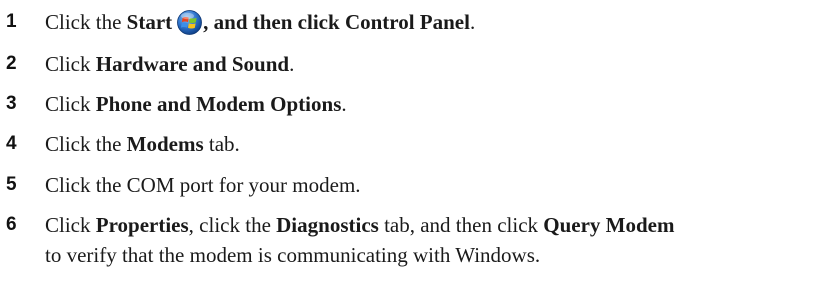 This screenshot has height=285, width=836. Describe the element at coordinates (11, 184) in the screenshot. I see `step-number: 5` at that location.